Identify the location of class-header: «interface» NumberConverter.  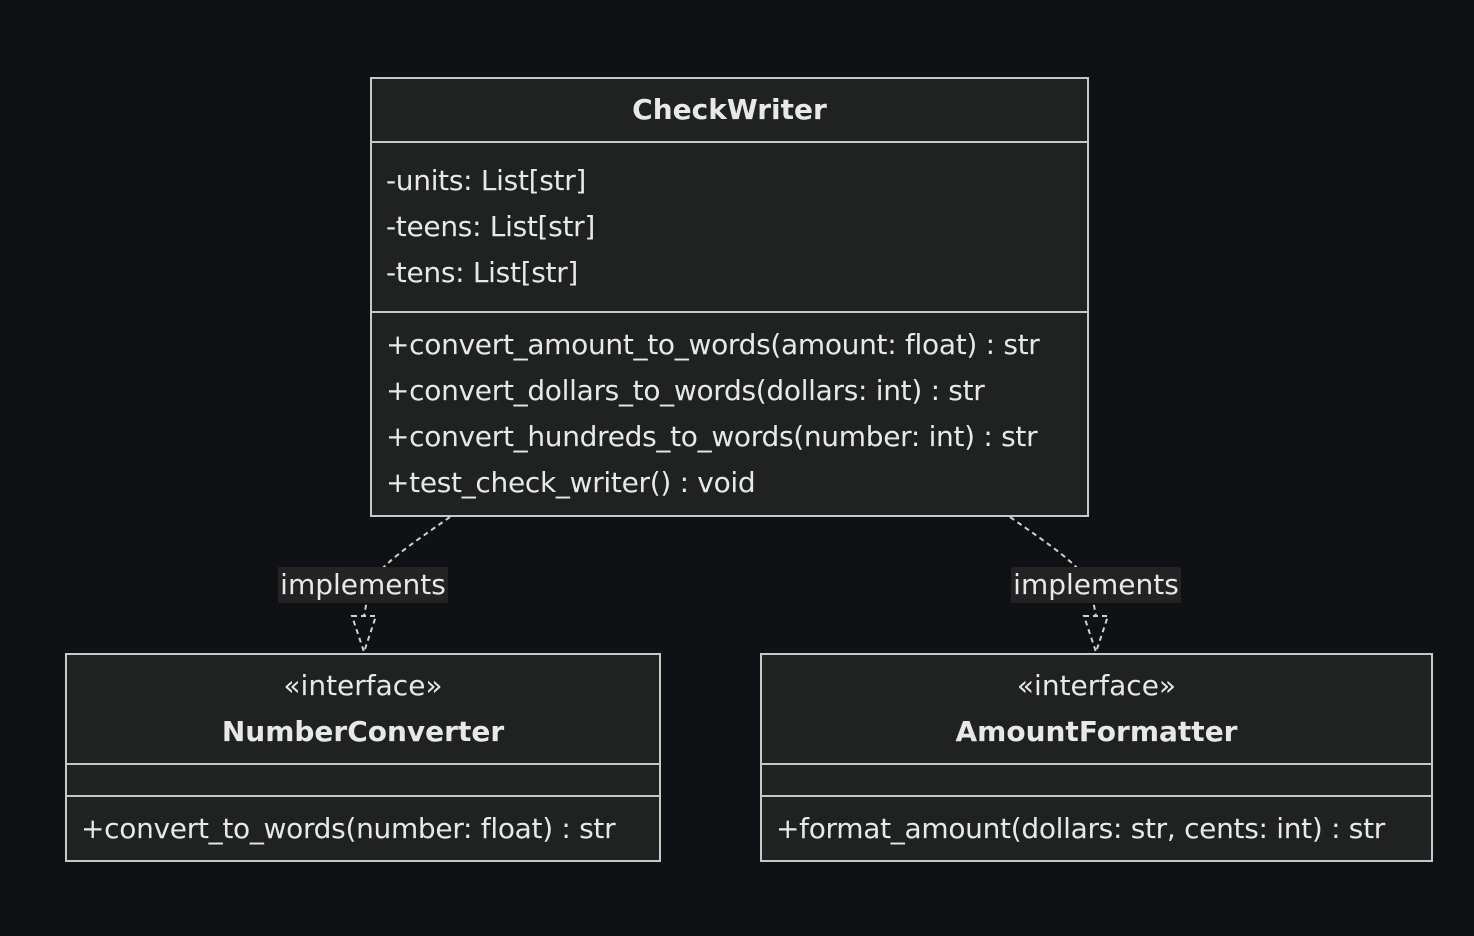
(363, 710).